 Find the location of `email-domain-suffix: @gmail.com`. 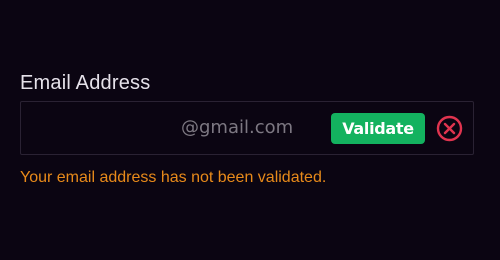

email-domain-suffix: @gmail.com is located at coordinates (237, 127).